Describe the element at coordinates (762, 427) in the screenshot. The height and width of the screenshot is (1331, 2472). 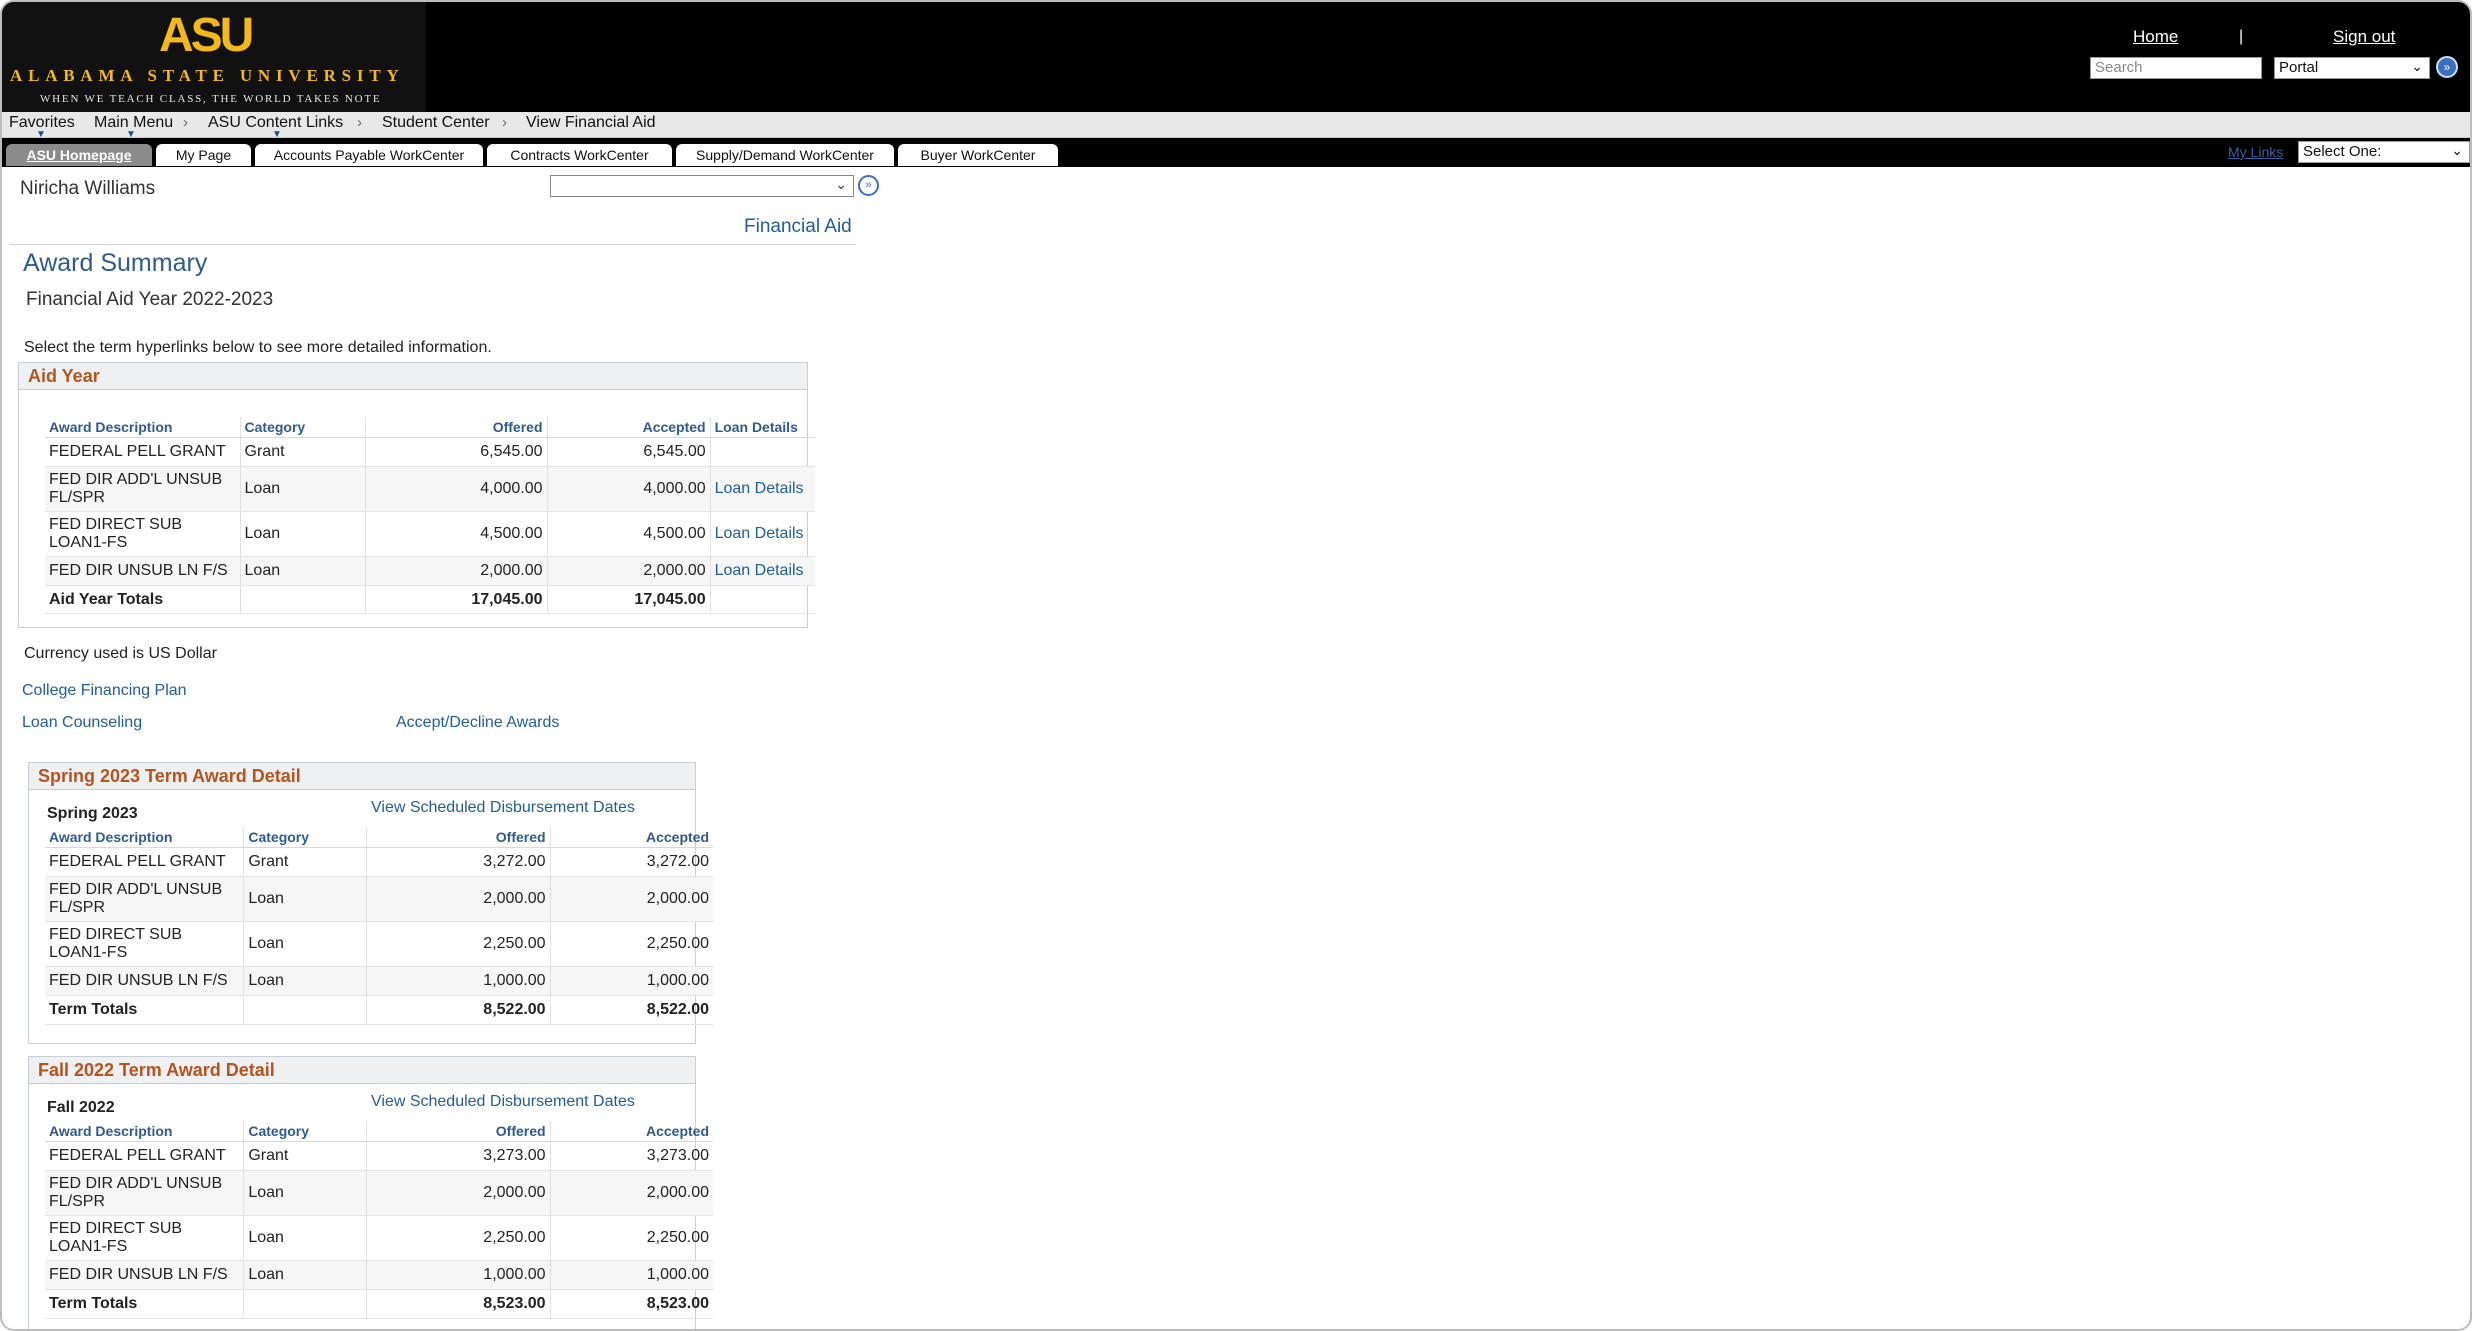
I see `col-loan-details: Loan Details` at that location.